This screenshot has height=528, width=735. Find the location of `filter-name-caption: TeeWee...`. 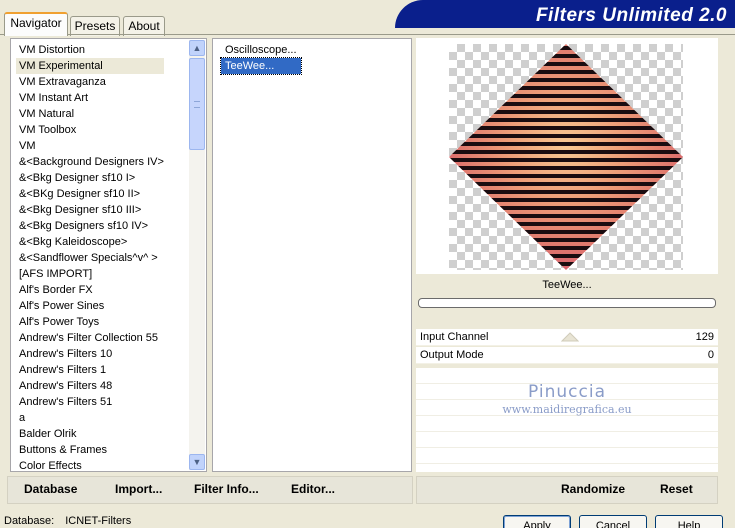

filter-name-caption: TeeWee... is located at coordinates (567, 285).